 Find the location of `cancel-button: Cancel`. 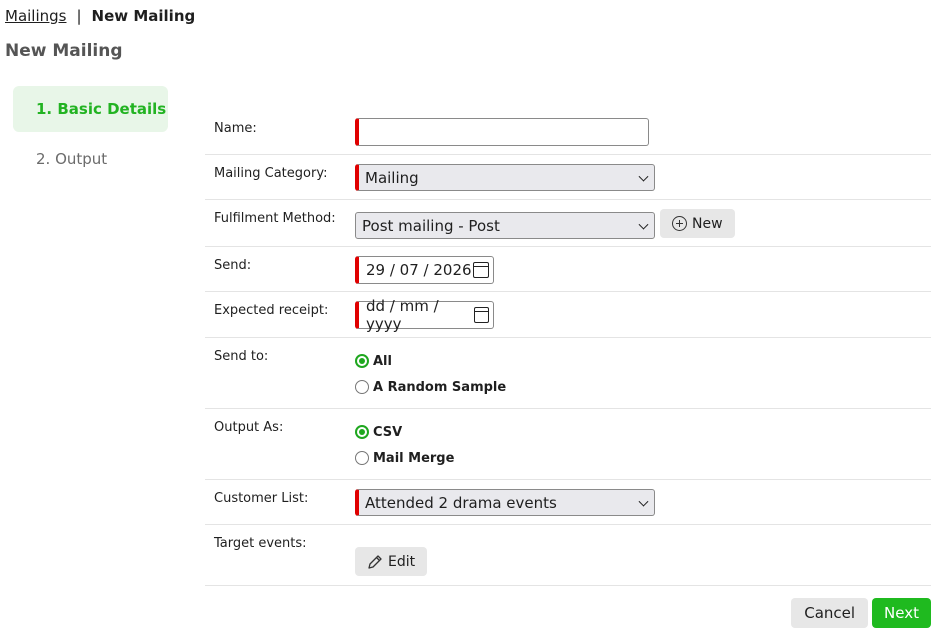

cancel-button: Cancel is located at coordinates (830, 613).